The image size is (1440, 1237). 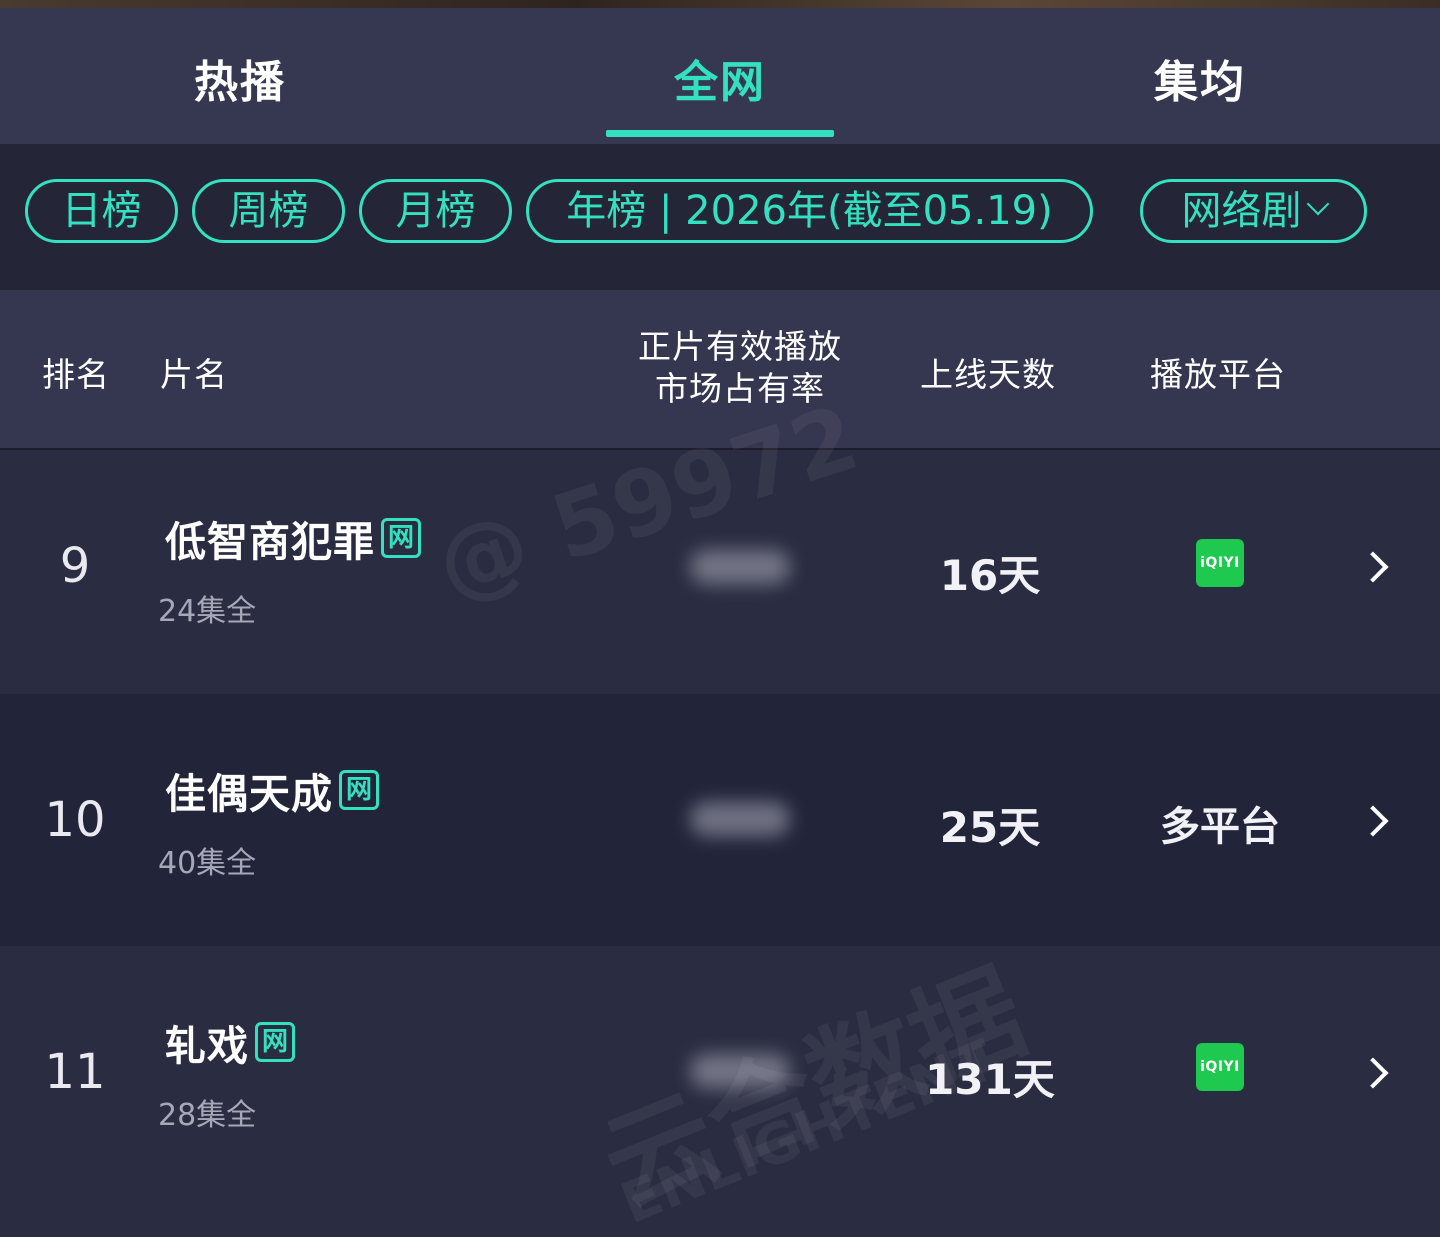 I want to click on episode-count: 40集全, so click(x=207, y=863).